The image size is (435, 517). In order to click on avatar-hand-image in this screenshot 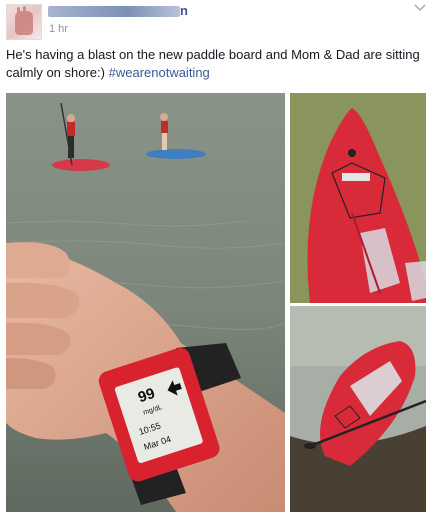, I will do `click(24, 20)`.